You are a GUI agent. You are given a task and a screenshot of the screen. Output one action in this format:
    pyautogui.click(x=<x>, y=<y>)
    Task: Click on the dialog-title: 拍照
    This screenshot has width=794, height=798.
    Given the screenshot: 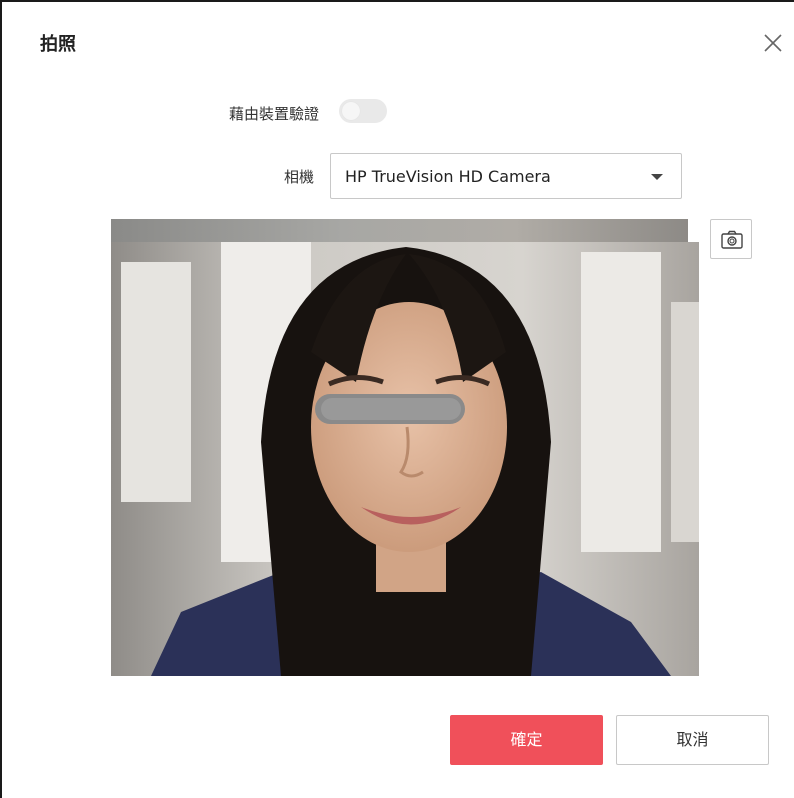 What is the action you would take?
    pyautogui.click(x=58, y=44)
    